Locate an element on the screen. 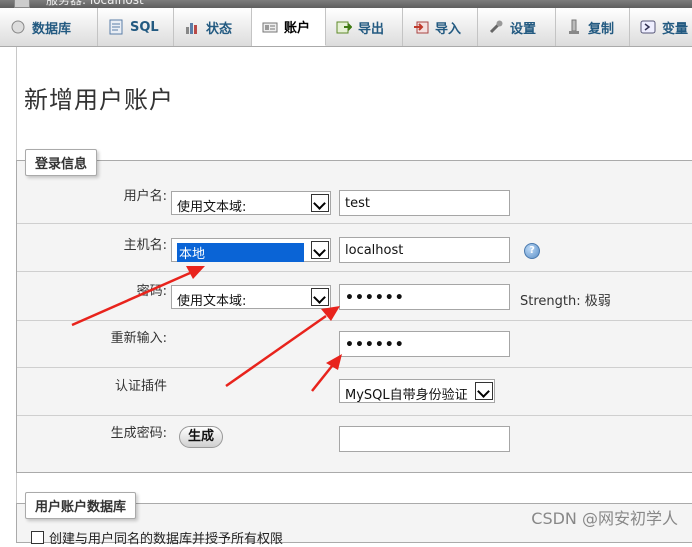 Image resolution: width=692 pixels, height=547 pixels. generate-password-row: 生成密码: 生成 is located at coordinates (354, 444).